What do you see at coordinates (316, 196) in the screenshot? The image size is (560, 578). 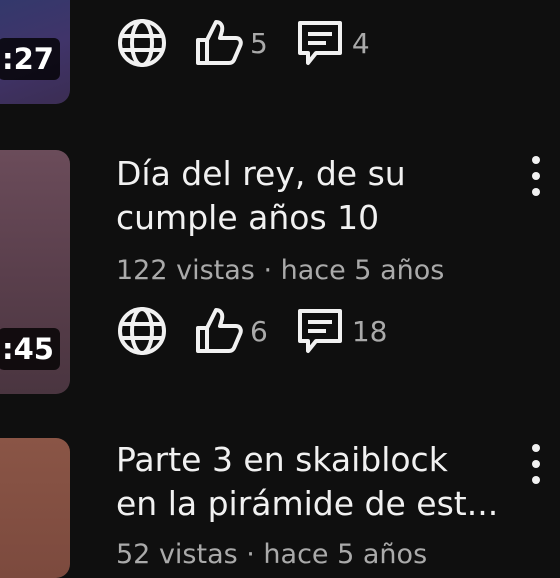 I see `video-title: Día del rey, de su cumple años 10` at bounding box center [316, 196].